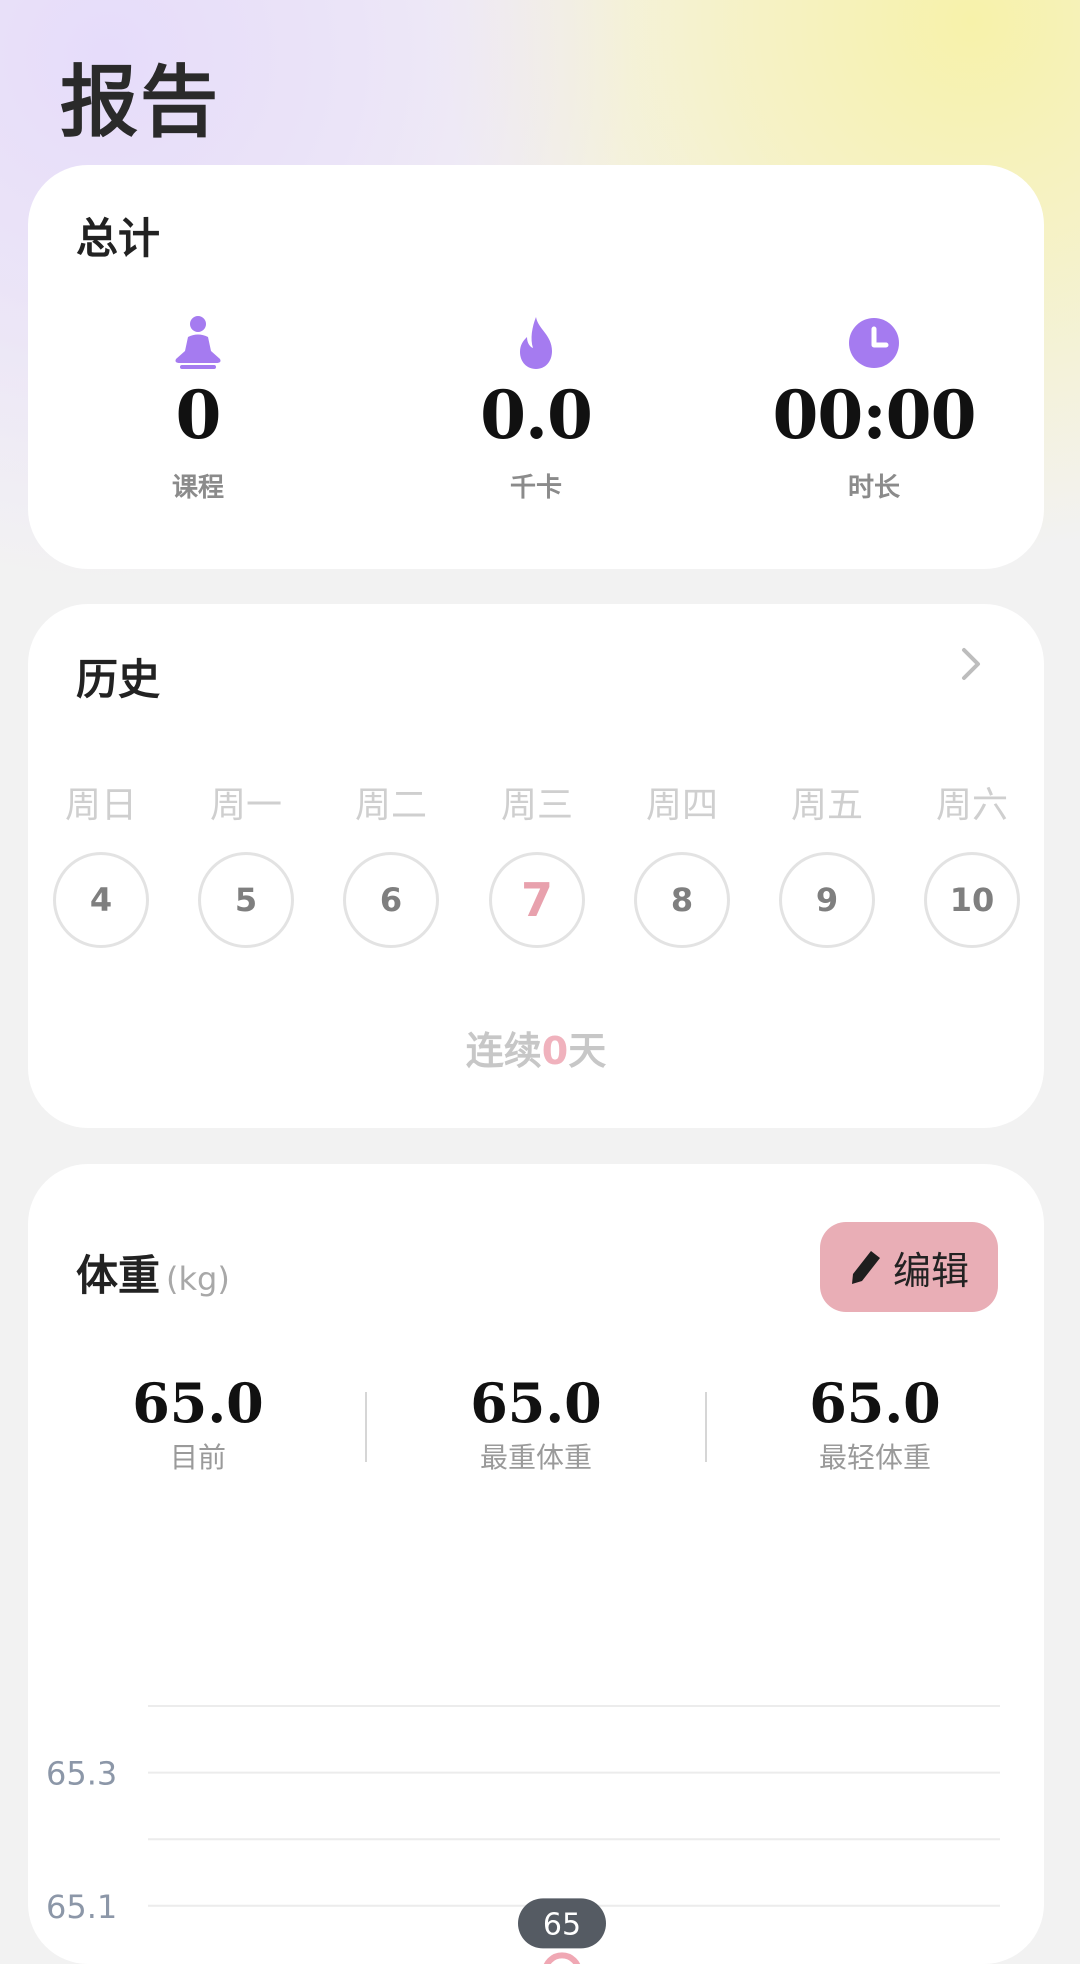 This screenshot has width=1080, height=1964. Describe the element at coordinates (245, 805) in the screenshot. I see `weekday-label: 周一` at that location.